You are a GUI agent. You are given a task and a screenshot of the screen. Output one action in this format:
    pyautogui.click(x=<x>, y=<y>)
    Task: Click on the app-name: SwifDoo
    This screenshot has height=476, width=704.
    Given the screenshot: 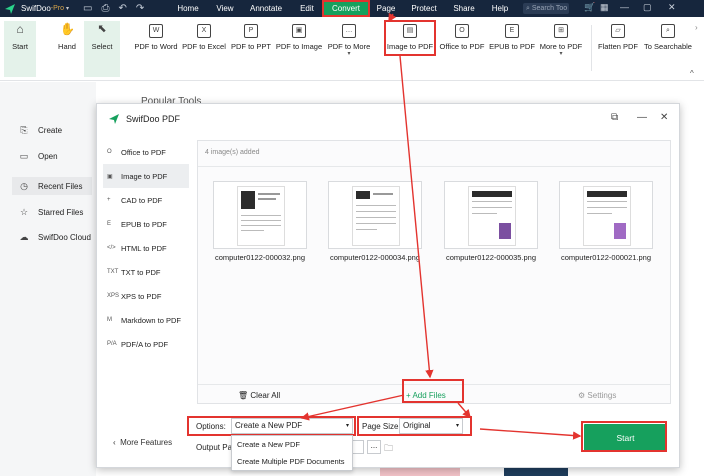 What is the action you would take?
    pyautogui.click(x=36, y=8)
    